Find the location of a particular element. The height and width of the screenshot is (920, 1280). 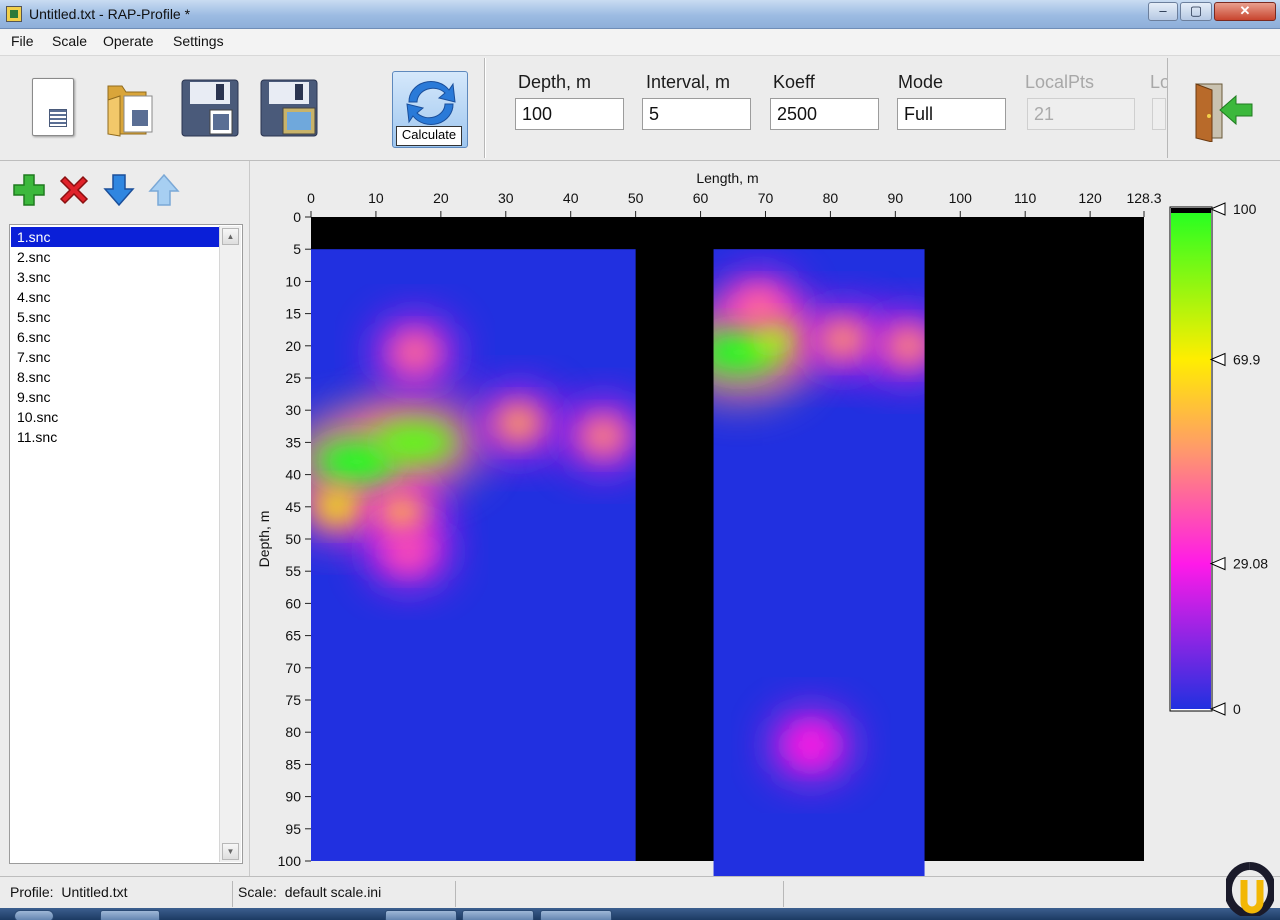

y-tick-label: 65 is located at coordinates (293, 636).